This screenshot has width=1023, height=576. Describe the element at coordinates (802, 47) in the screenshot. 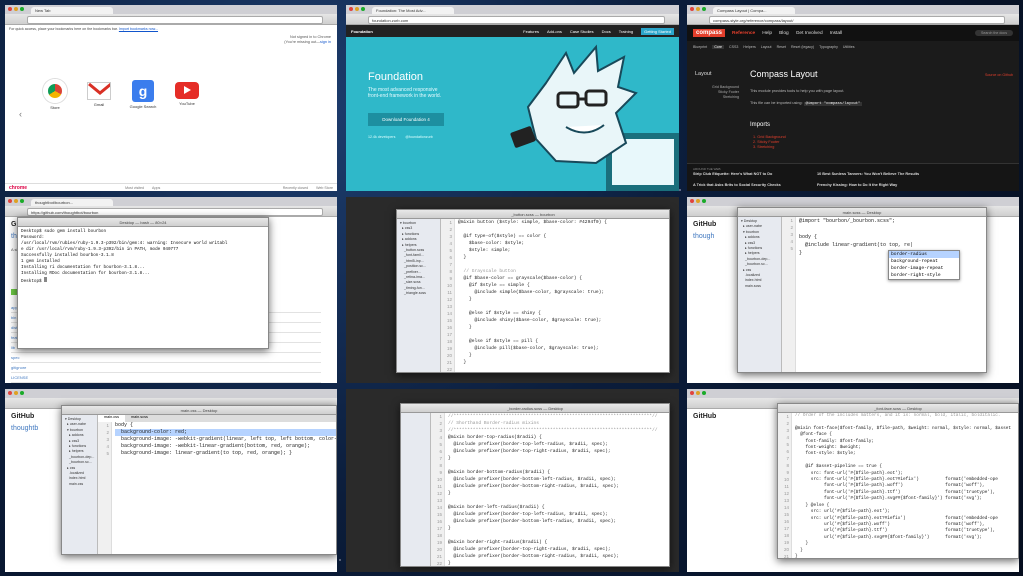

I see `subnav-reset-legacy: Reset (legacy)` at that location.